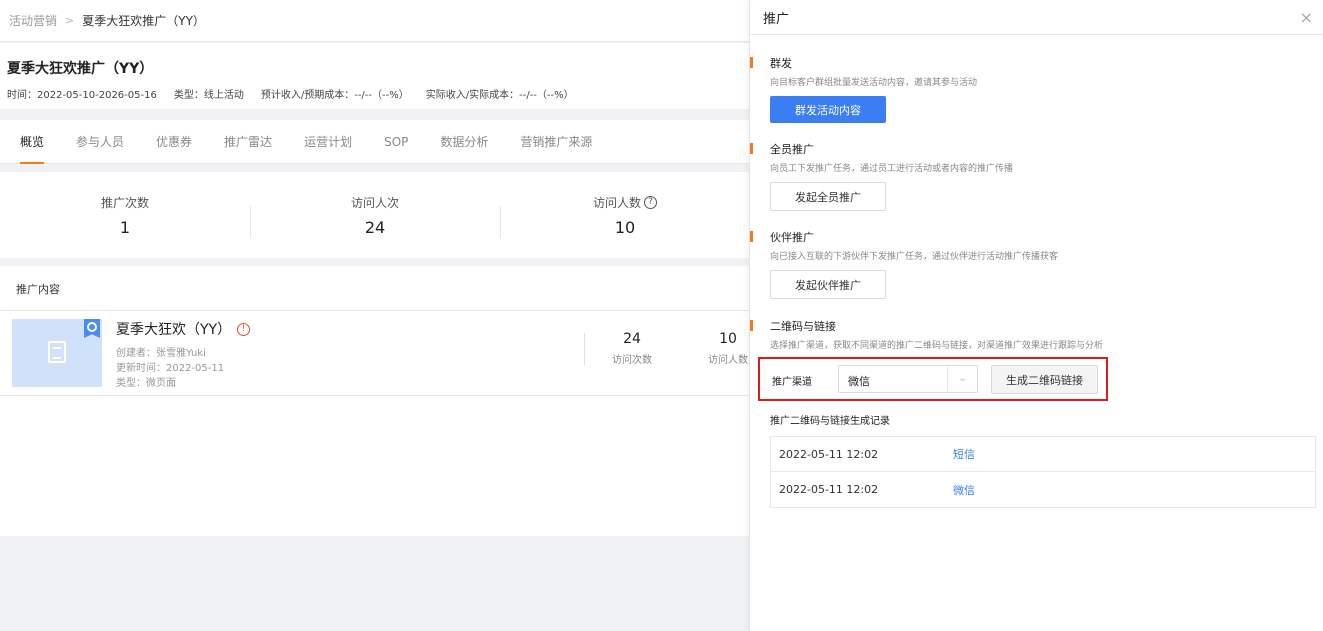 This screenshot has height=631, width=1323. I want to click on stat-value: 1, so click(125, 227).